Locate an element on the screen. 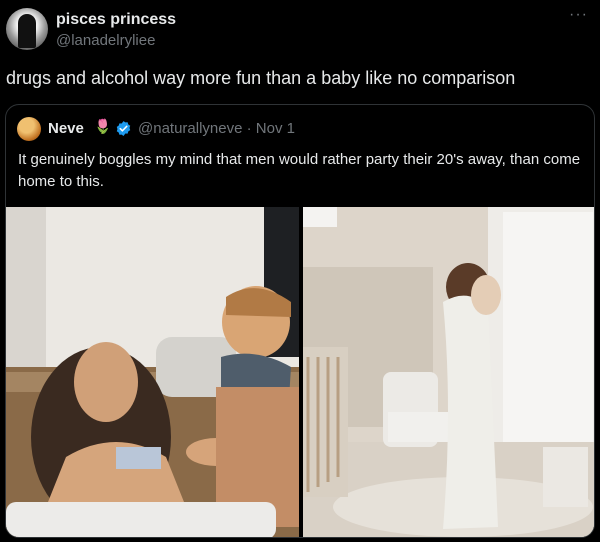 The image size is (600, 542). verified-badge-icon is located at coordinates (123, 128).